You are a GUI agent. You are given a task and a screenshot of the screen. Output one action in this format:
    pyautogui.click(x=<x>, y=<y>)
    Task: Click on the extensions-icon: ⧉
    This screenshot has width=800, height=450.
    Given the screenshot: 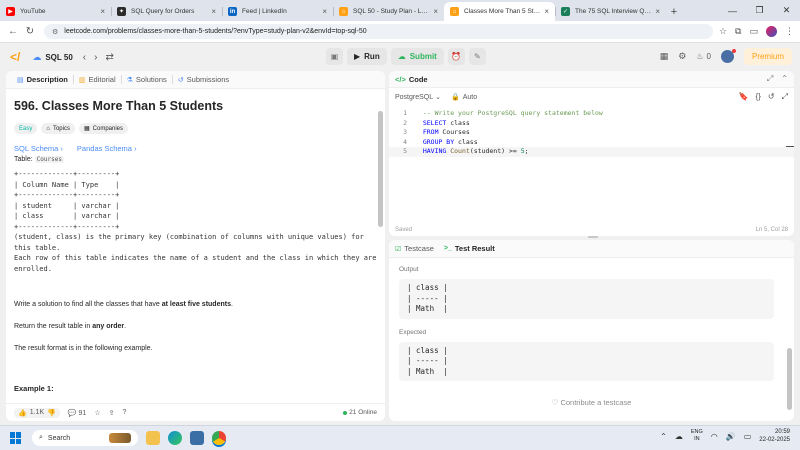 What is the action you would take?
    pyautogui.click(x=738, y=31)
    